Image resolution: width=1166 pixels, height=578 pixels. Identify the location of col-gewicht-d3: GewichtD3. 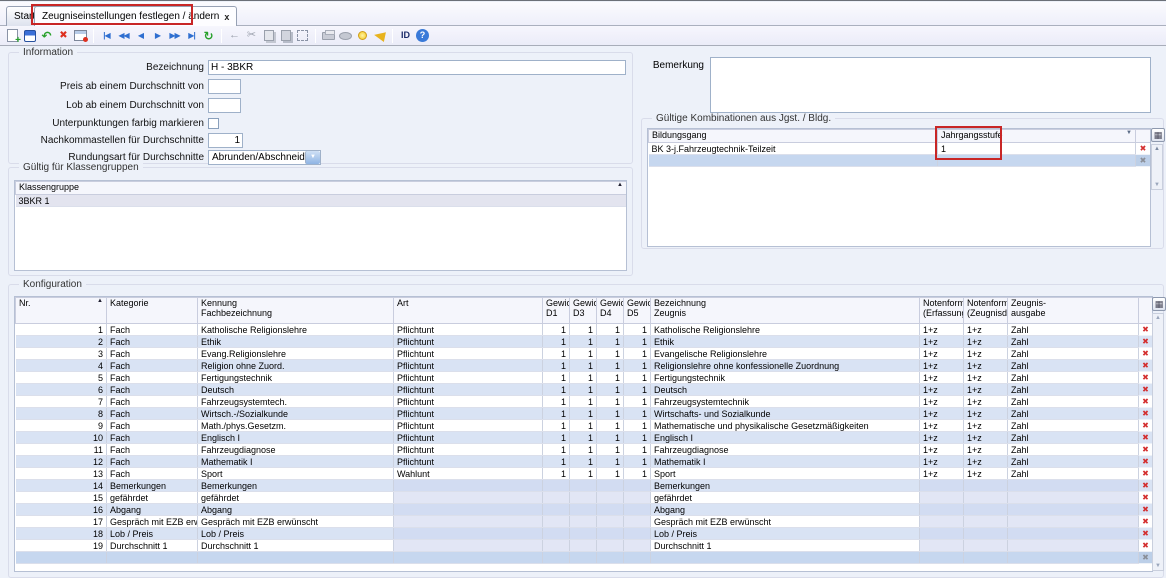
(583, 310).